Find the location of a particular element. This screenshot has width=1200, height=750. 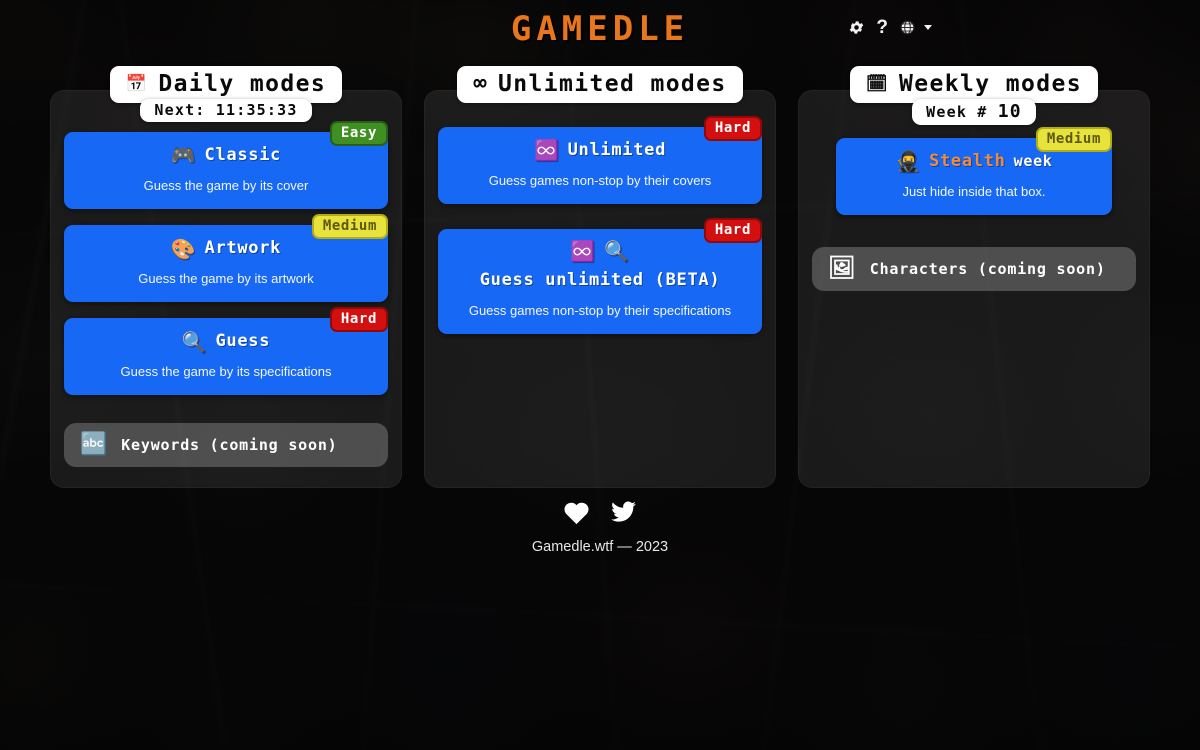

mode-card-keywords-coming-soon: 🔤 Keywords (coming soon) is located at coordinates (226, 445).